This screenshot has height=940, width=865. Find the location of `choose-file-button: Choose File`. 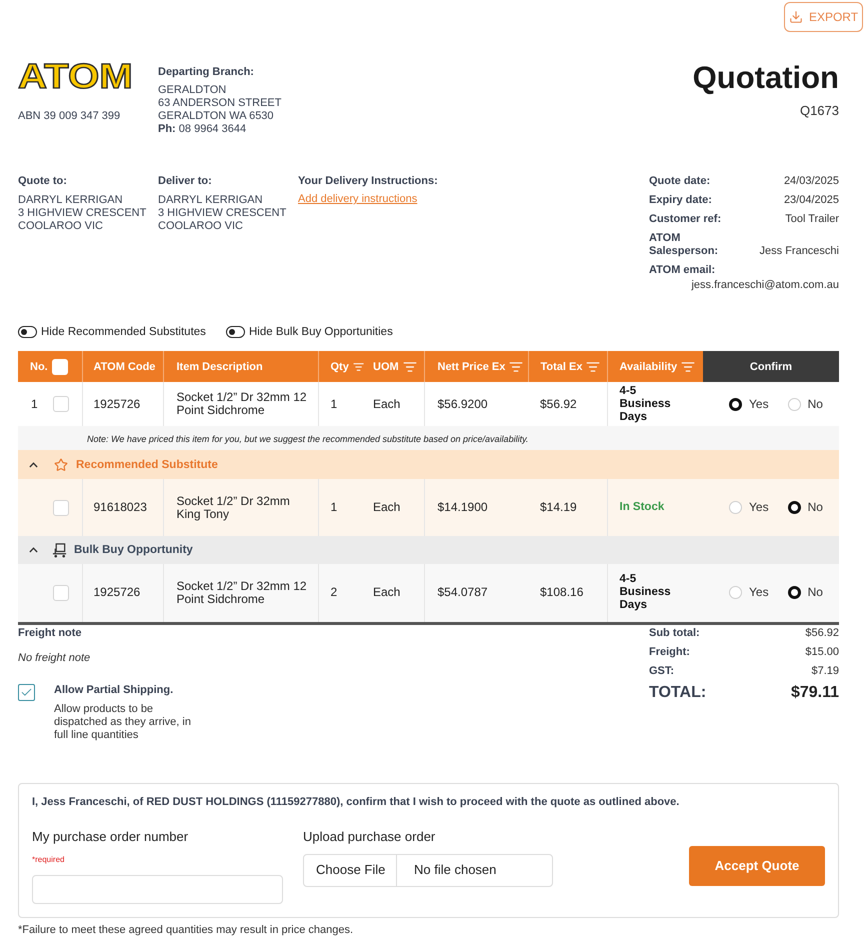

choose-file-button: Choose File is located at coordinates (350, 870).